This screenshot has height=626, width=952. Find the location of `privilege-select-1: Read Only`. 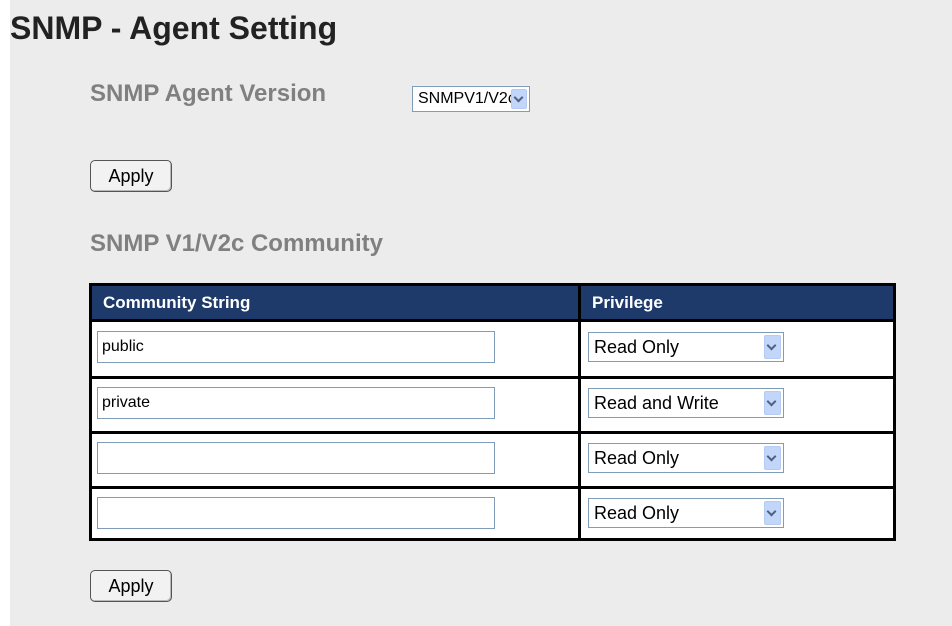

privilege-select-1: Read Only is located at coordinates (686, 347).